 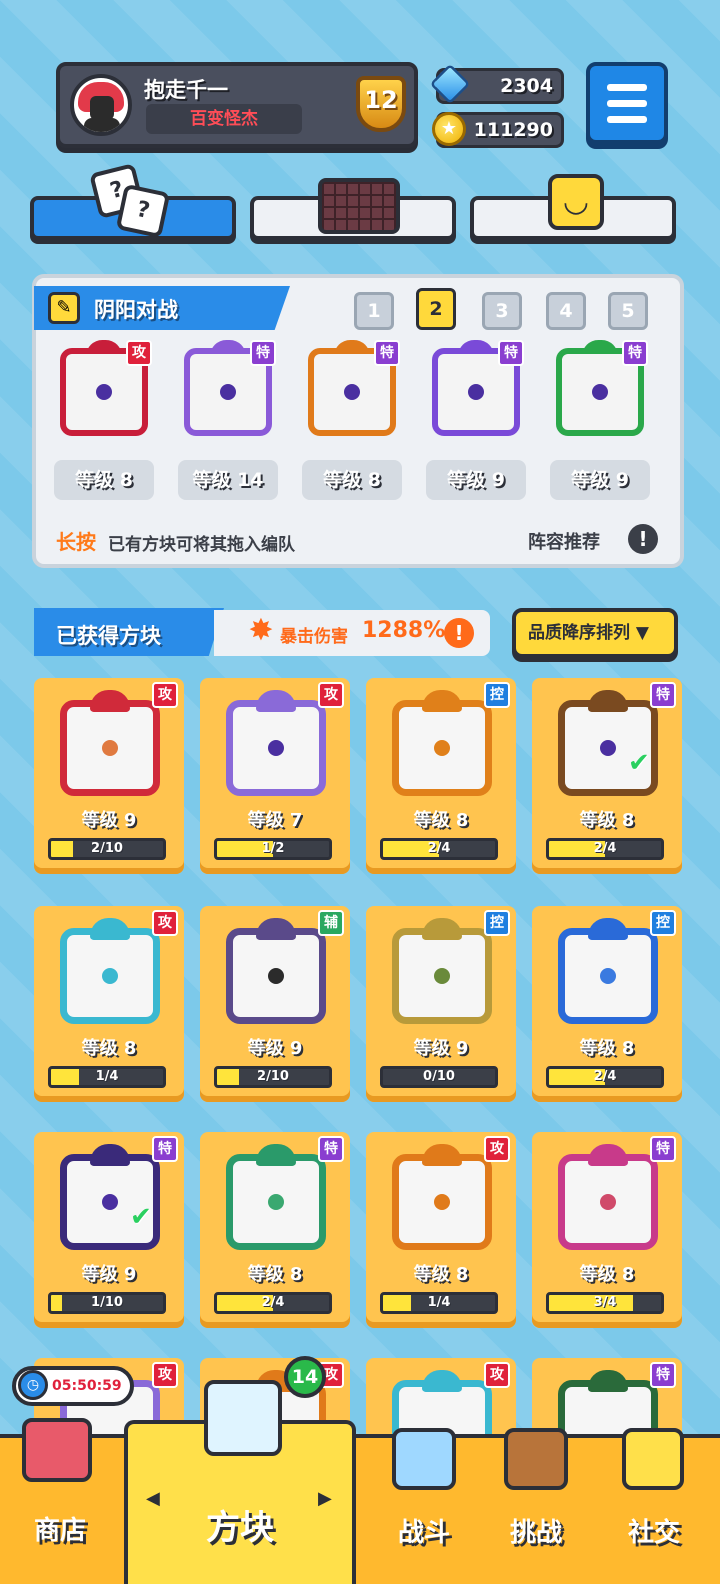 What do you see at coordinates (449, 129) in the screenshot?
I see `coin-icon: ★` at bounding box center [449, 129].